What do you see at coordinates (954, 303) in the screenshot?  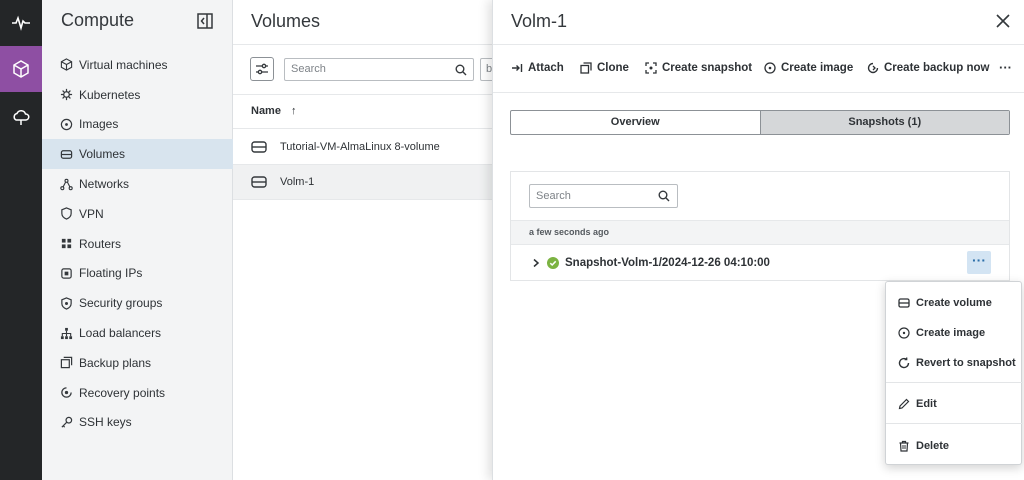 I see `menu-item-create-volume: Create volume` at bounding box center [954, 303].